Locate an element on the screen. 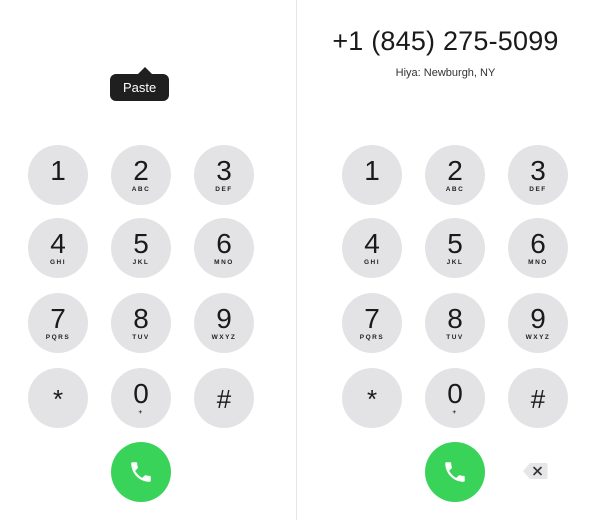 The width and height of the screenshot is (594, 520). popover-arrow is located at coordinates (145, 70).